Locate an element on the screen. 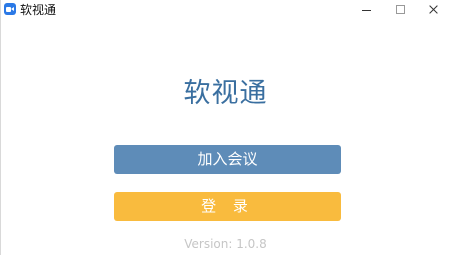 The height and width of the screenshot is (255, 450). login-button: 登 录 is located at coordinates (227, 206).